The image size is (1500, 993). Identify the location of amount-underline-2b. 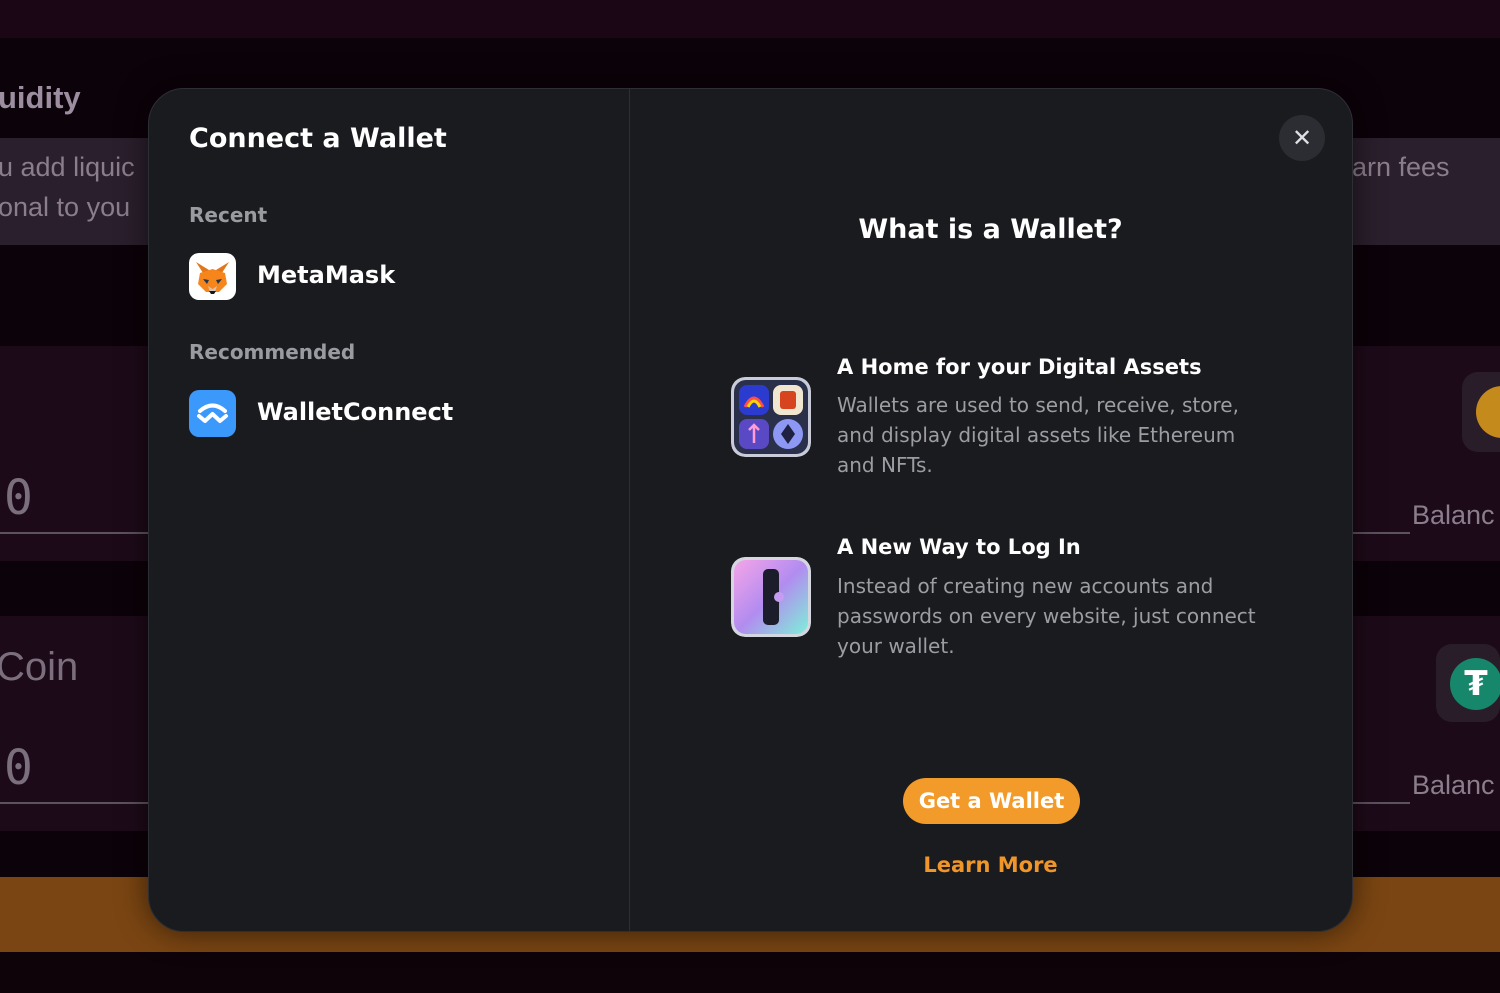
(1381, 803).